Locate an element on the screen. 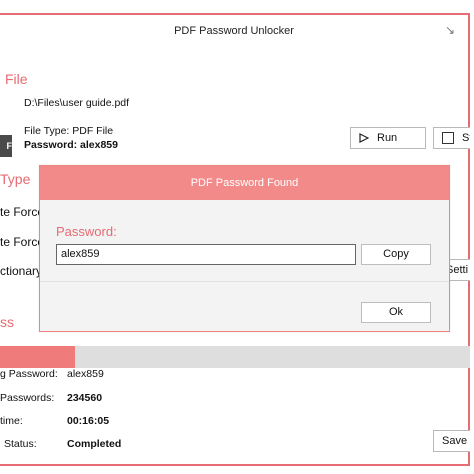 The height and width of the screenshot is (474, 474). current-password-label: g Password: is located at coordinates (29, 374).